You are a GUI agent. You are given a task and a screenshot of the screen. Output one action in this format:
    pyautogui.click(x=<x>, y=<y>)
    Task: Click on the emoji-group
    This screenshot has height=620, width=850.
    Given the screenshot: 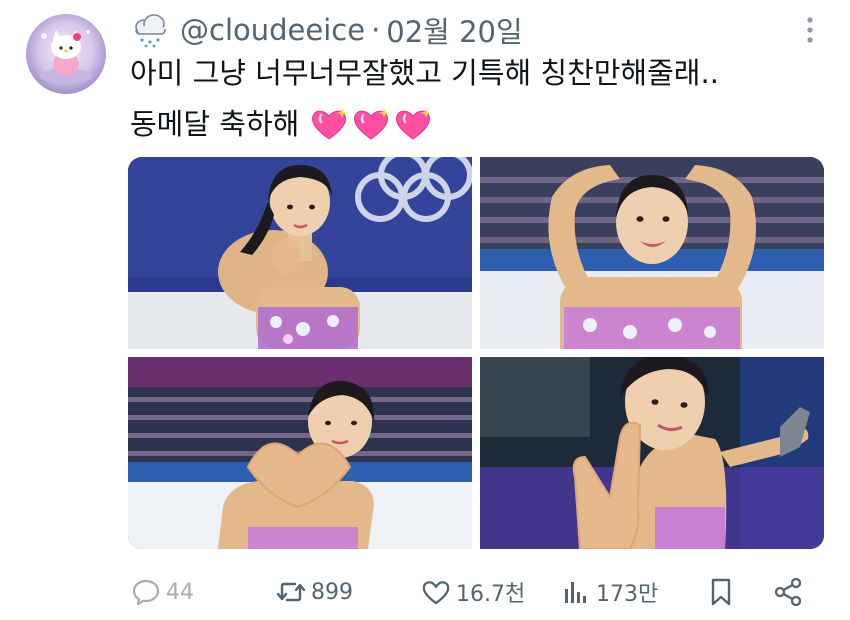 What is the action you would take?
    pyautogui.click(x=371, y=124)
    